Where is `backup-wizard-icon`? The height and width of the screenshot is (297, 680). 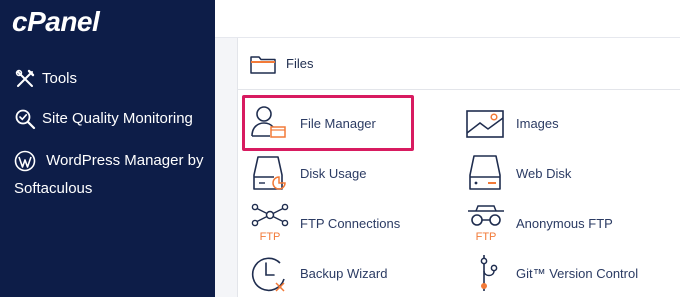 backup-wizard-icon is located at coordinates (270, 273).